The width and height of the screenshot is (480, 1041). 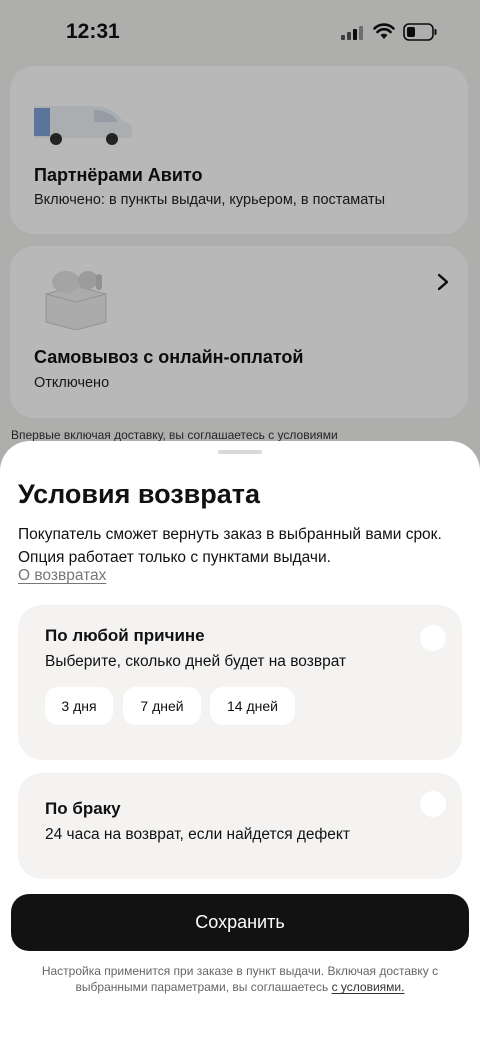 What do you see at coordinates (240, 922) in the screenshot?
I see `save-button: Сохранить` at bounding box center [240, 922].